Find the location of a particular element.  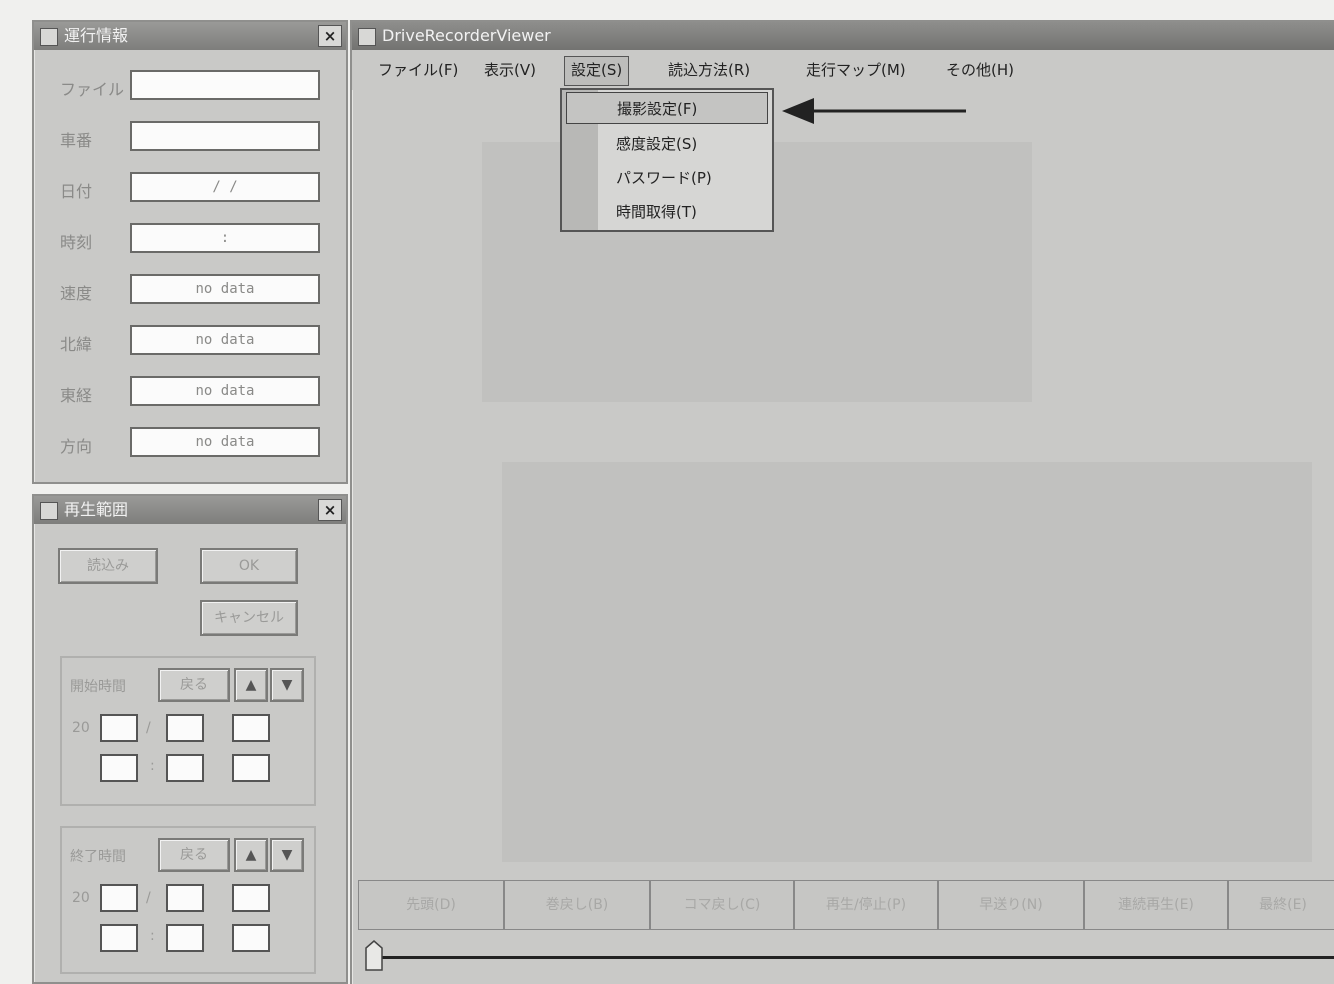

end-hour-field is located at coordinates (119, 938).